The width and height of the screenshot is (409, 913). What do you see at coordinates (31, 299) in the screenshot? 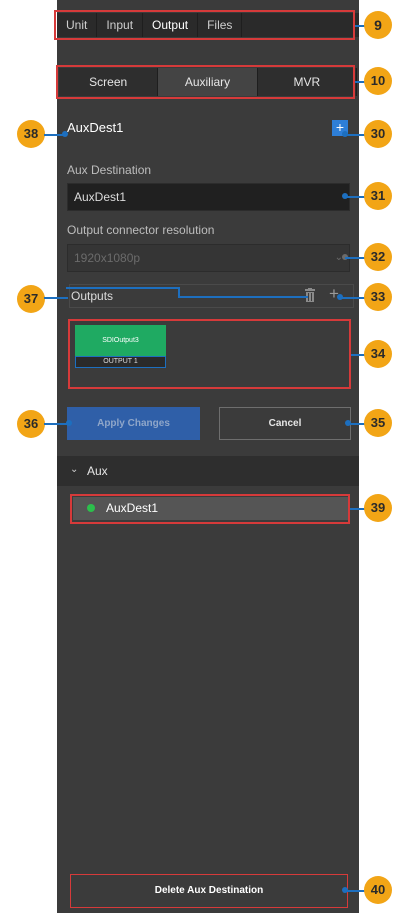
I see `callout-badge: 37` at bounding box center [31, 299].